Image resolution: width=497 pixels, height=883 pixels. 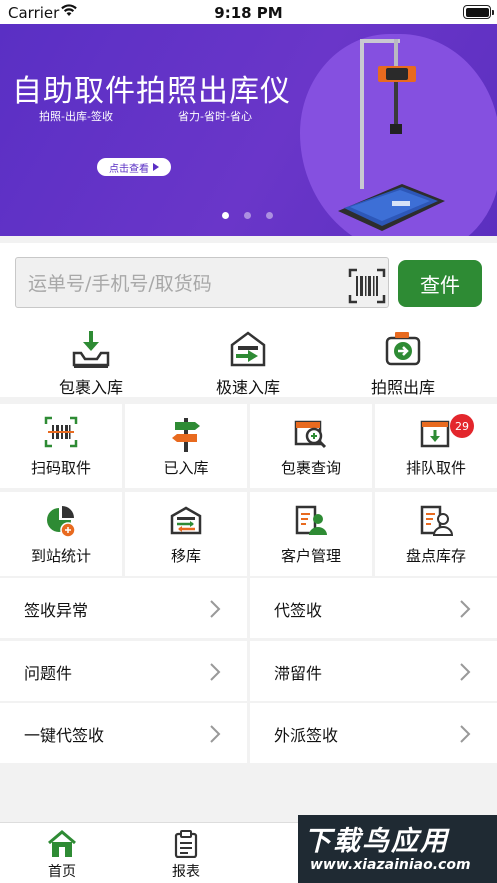 What do you see at coordinates (390, 865) in the screenshot?
I see `watermark-url: www.xiazainiao.com` at bounding box center [390, 865].